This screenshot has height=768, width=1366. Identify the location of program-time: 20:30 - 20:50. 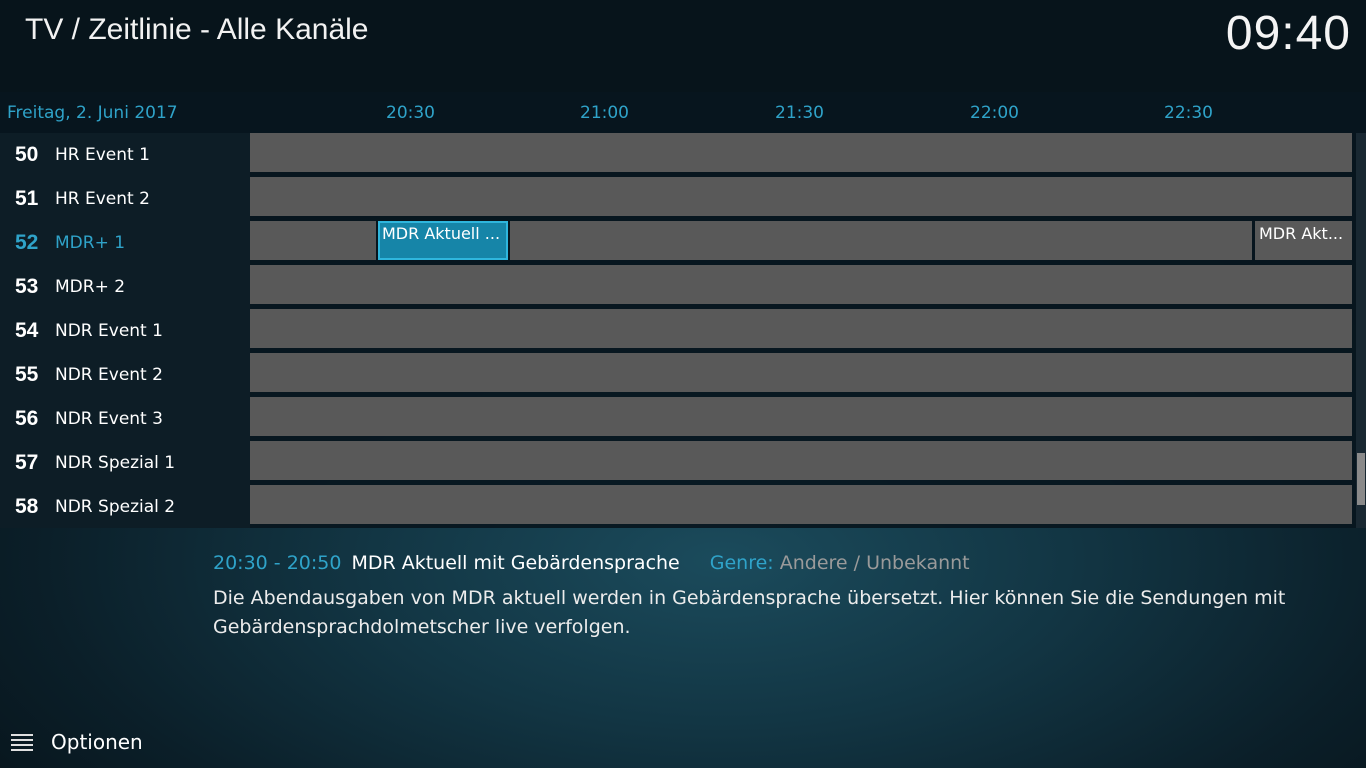
(277, 563).